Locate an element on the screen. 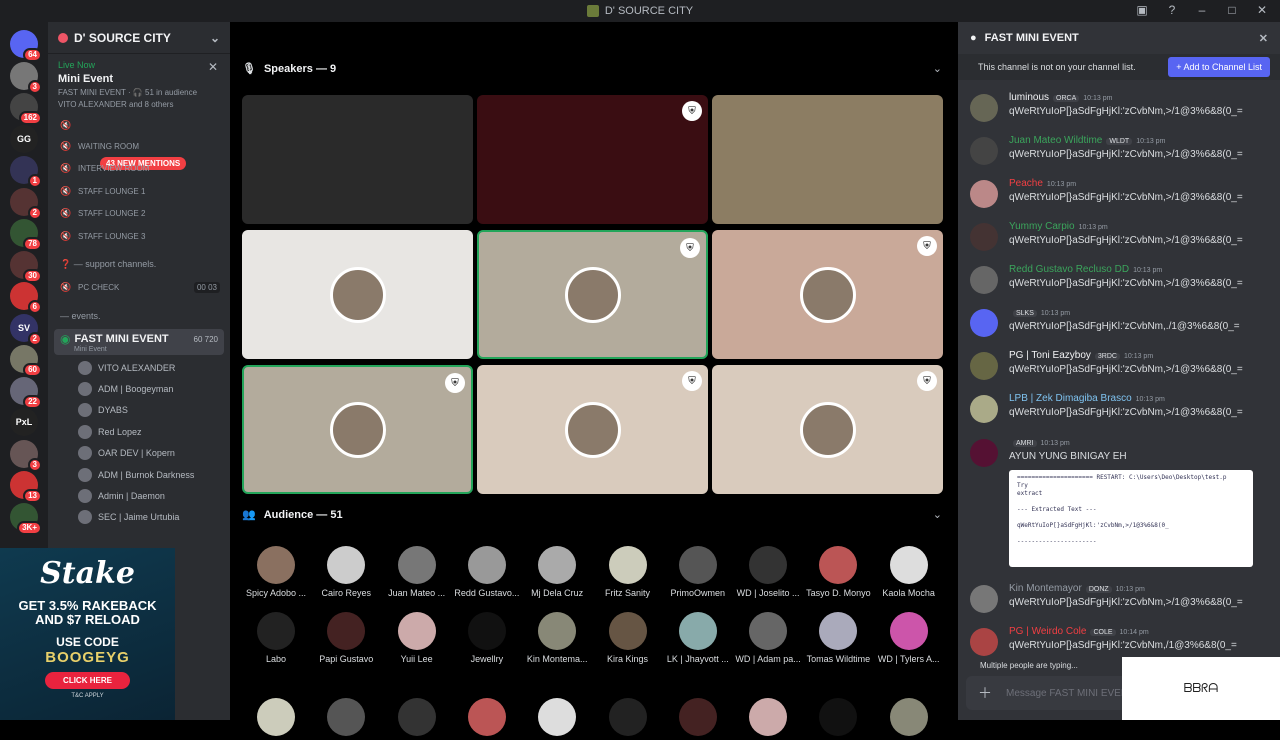  channel-fast-mini-event: ◉ FAST MINI EVENT 60 720 Mini Event is located at coordinates (139, 342).